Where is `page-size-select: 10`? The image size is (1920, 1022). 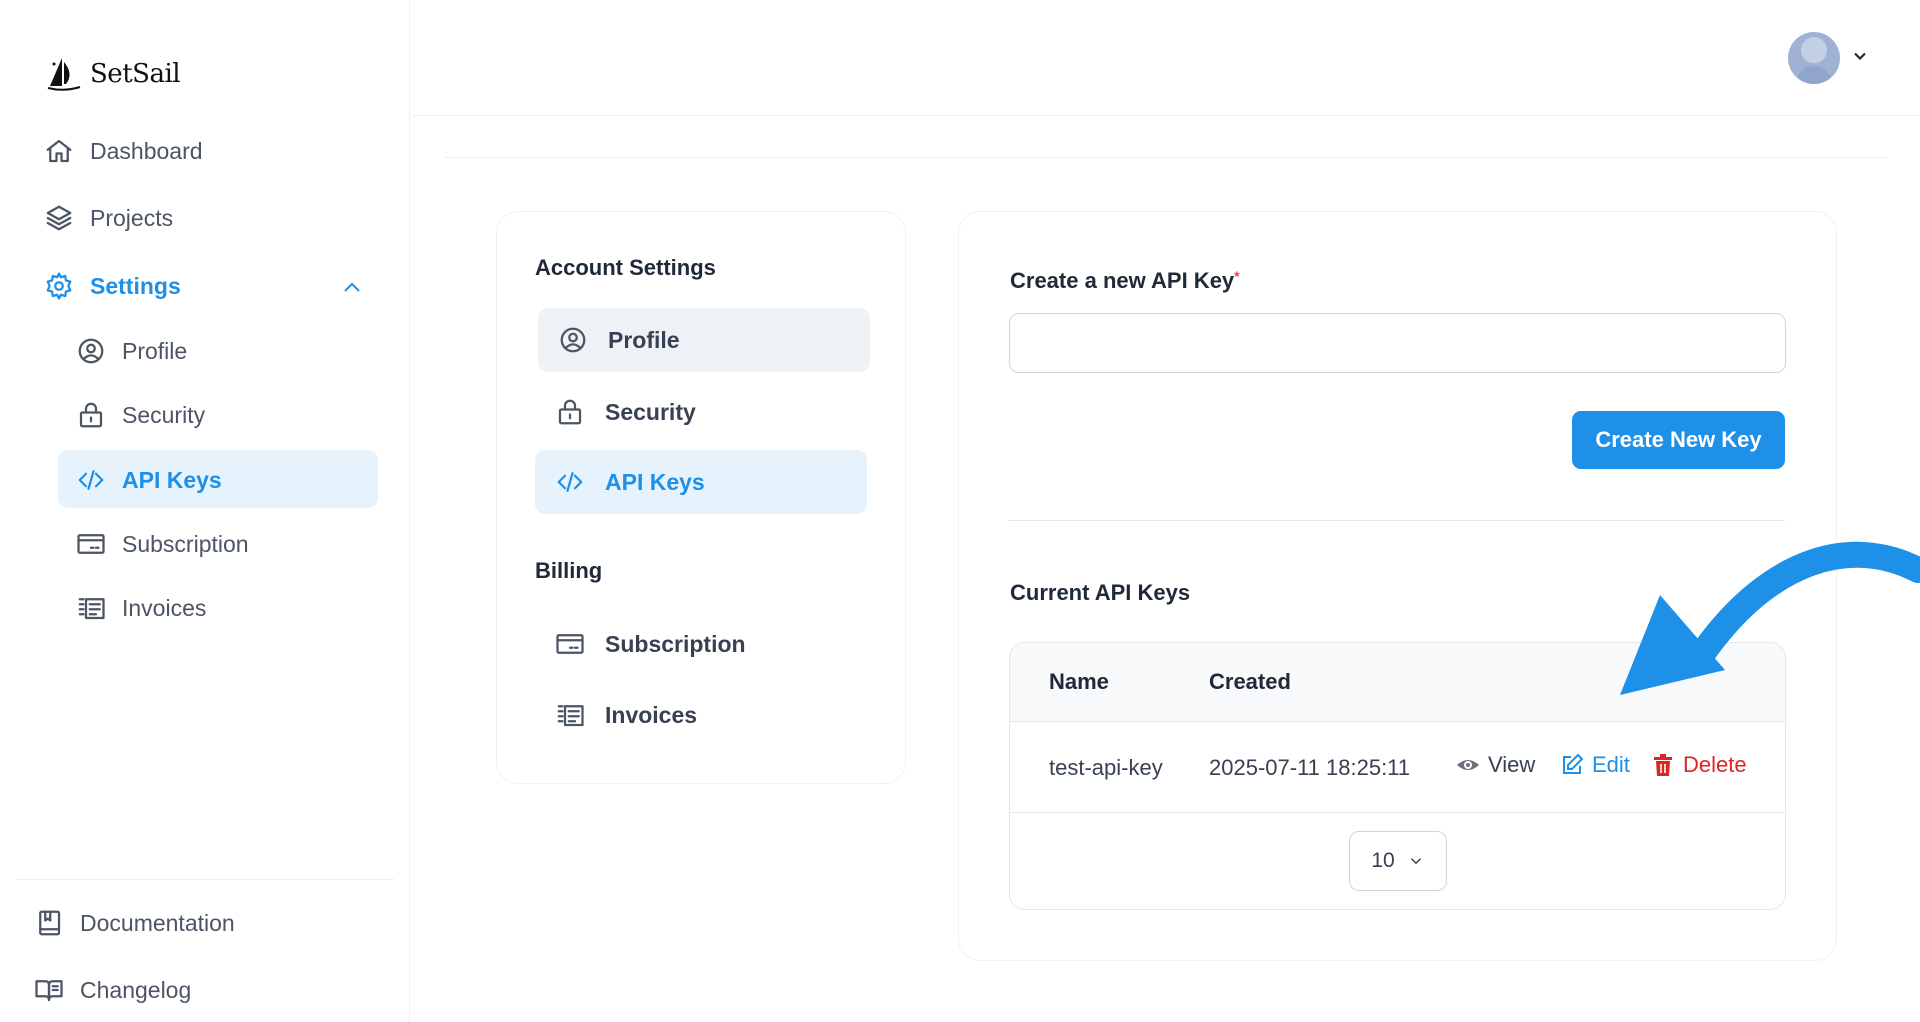 page-size-select: 10 is located at coordinates (1398, 861).